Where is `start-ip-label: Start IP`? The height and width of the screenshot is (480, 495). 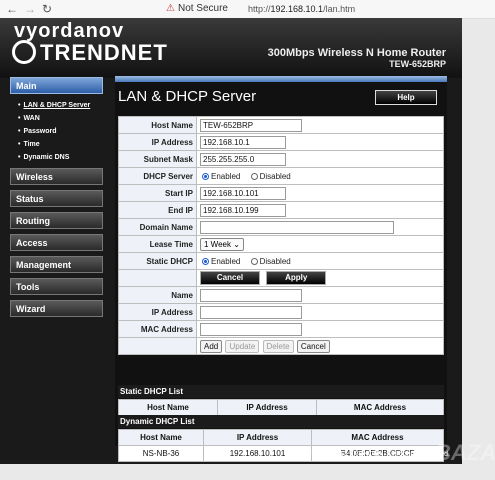 start-ip-label: Start IP is located at coordinates (157, 193).